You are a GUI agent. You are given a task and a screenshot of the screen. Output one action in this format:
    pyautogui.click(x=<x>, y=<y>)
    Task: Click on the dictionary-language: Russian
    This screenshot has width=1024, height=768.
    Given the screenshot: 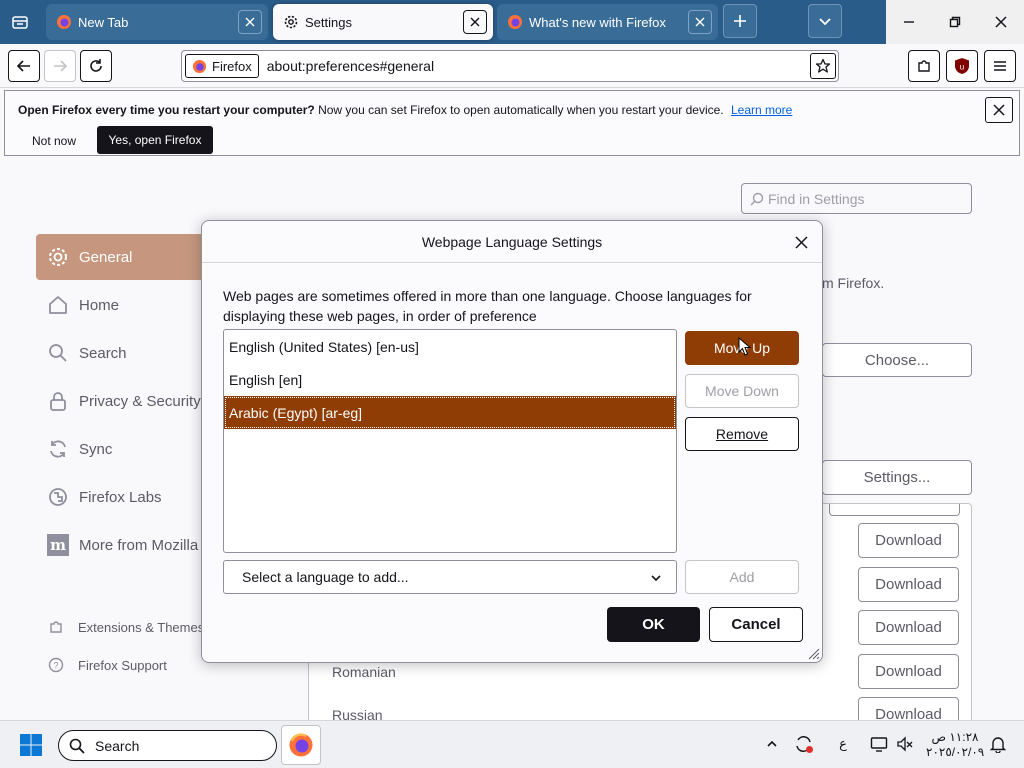 What is the action you would take?
    pyautogui.click(x=357, y=713)
    